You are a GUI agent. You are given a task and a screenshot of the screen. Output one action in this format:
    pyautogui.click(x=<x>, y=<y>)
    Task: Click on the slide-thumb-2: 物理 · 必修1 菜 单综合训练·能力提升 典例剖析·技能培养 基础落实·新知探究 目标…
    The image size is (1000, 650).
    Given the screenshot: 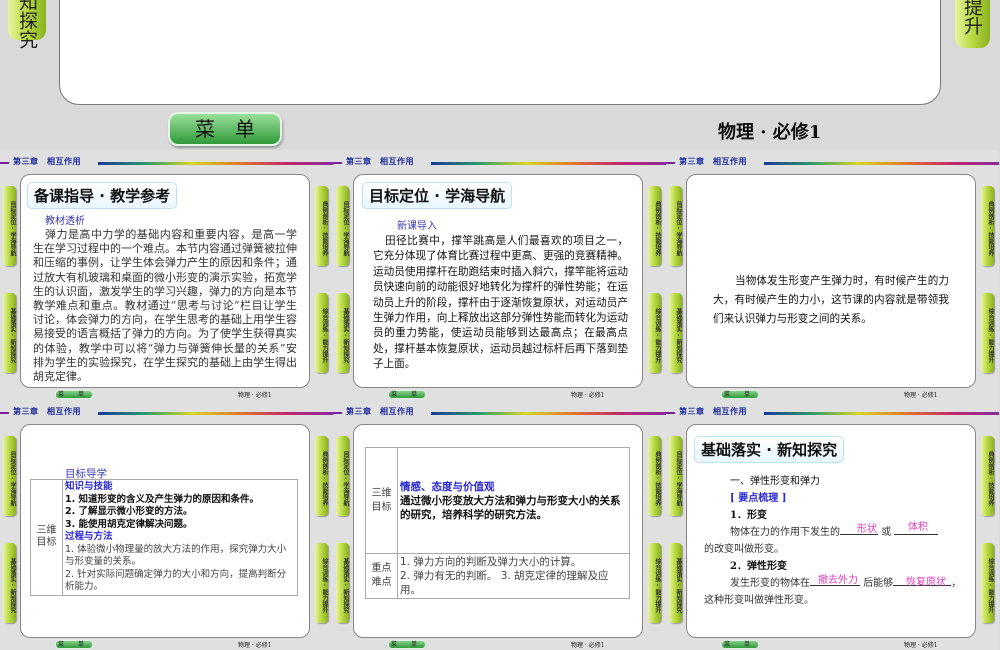 What is the action you would take?
    pyautogui.click(x=499, y=275)
    